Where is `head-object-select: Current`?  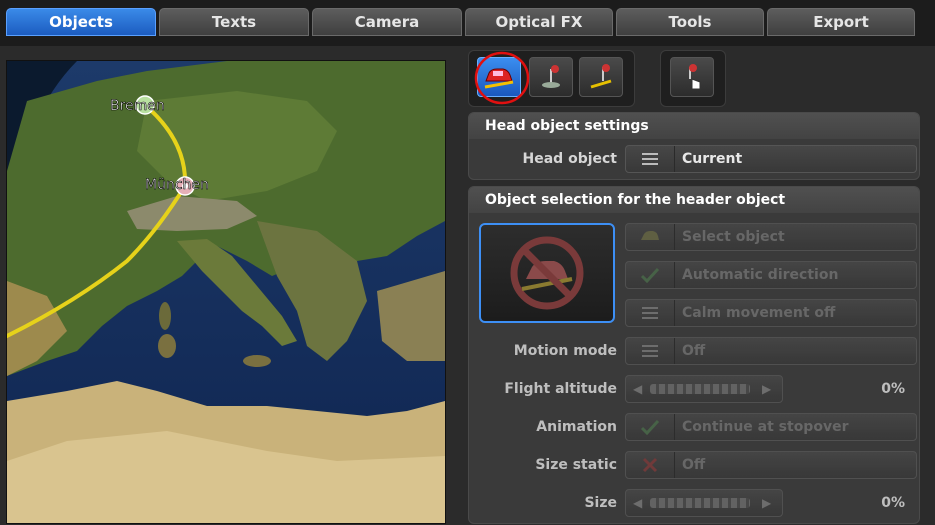 head-object-select: Current is located at coordinates (771, 159).